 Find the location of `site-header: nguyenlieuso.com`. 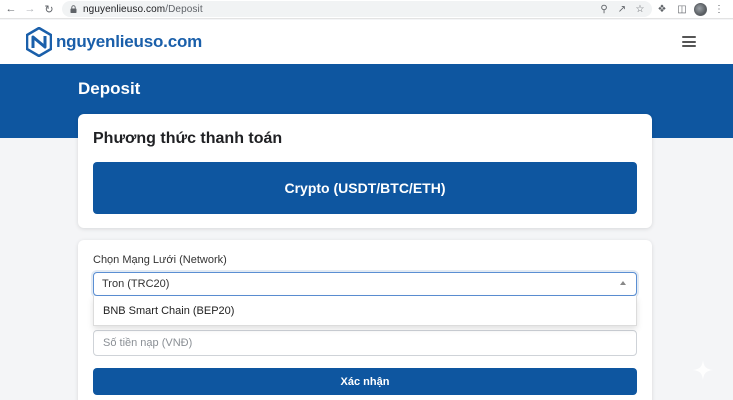

site-header: nguyenlieuso.com is located at coordinates (366, 42).